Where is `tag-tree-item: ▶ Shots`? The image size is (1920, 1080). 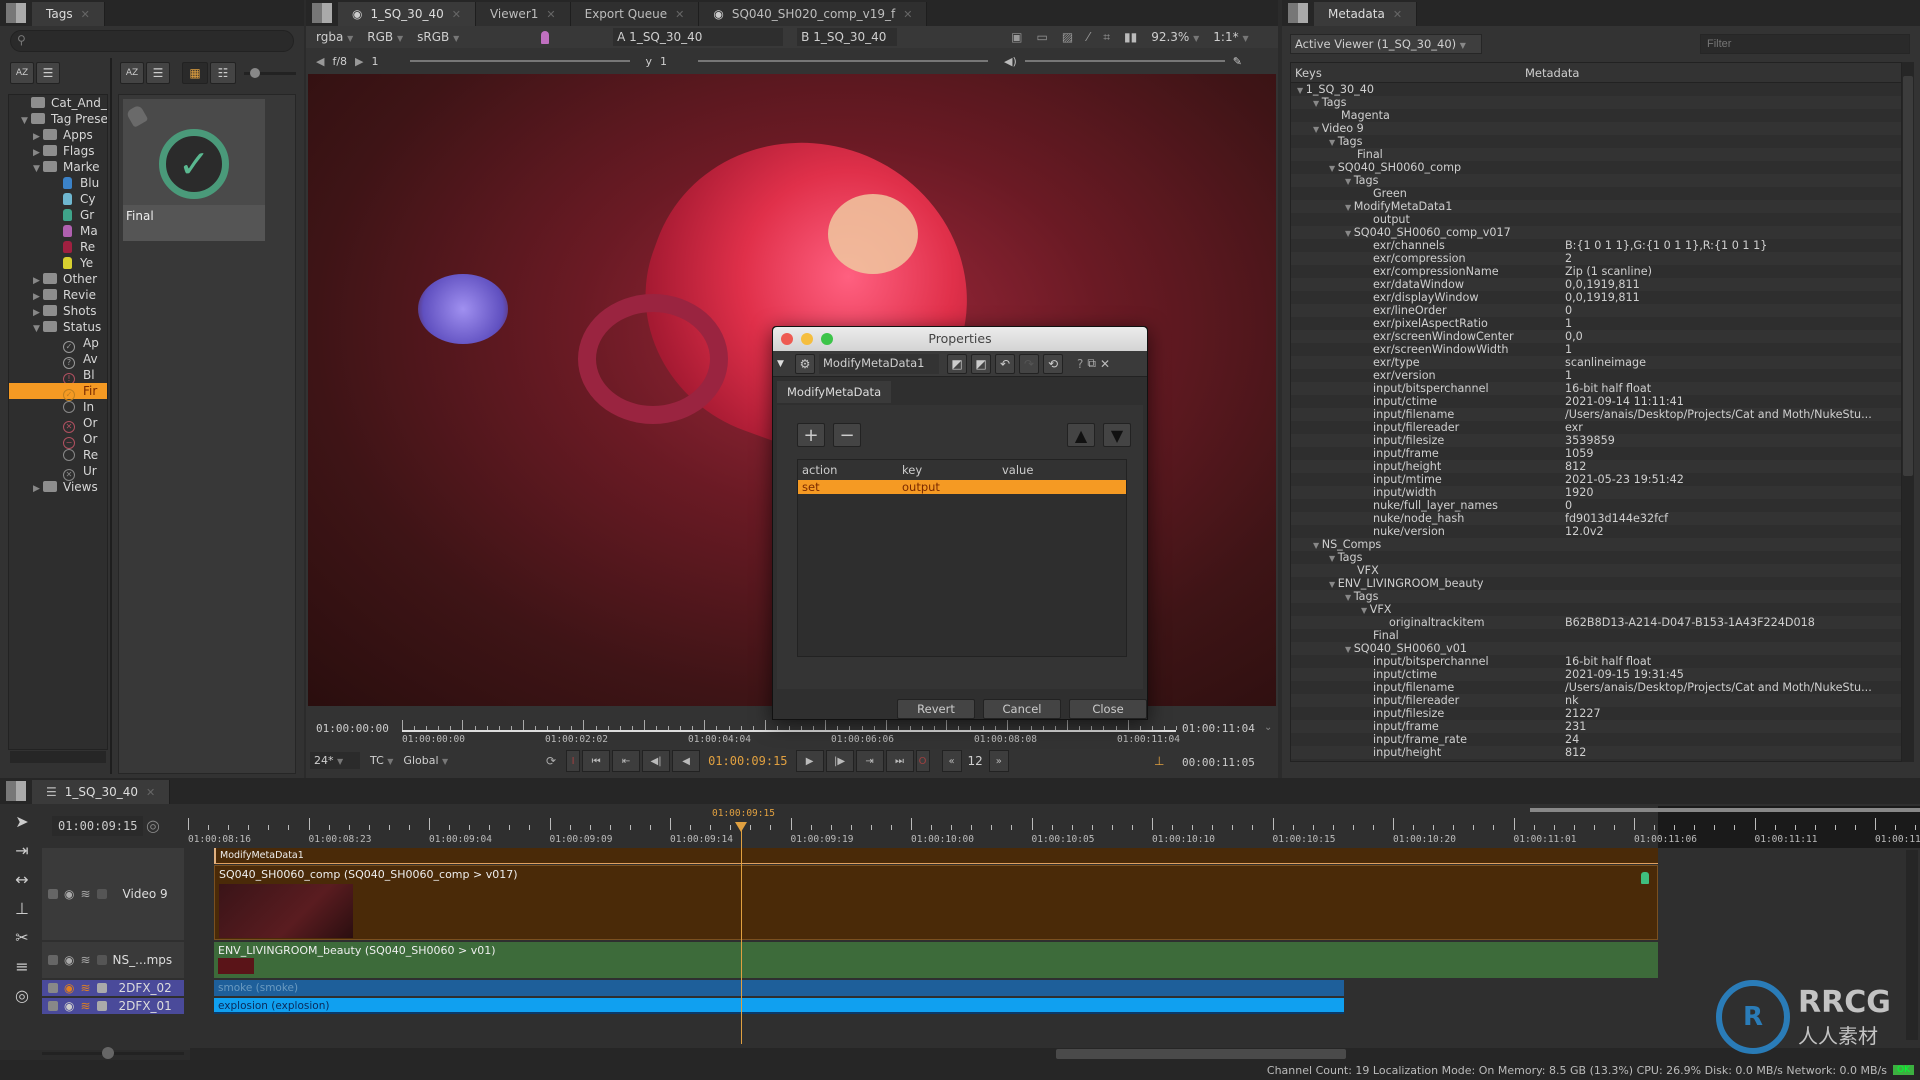
tag-tree-item: ▶ Shots is located at coordinates (58, 311).